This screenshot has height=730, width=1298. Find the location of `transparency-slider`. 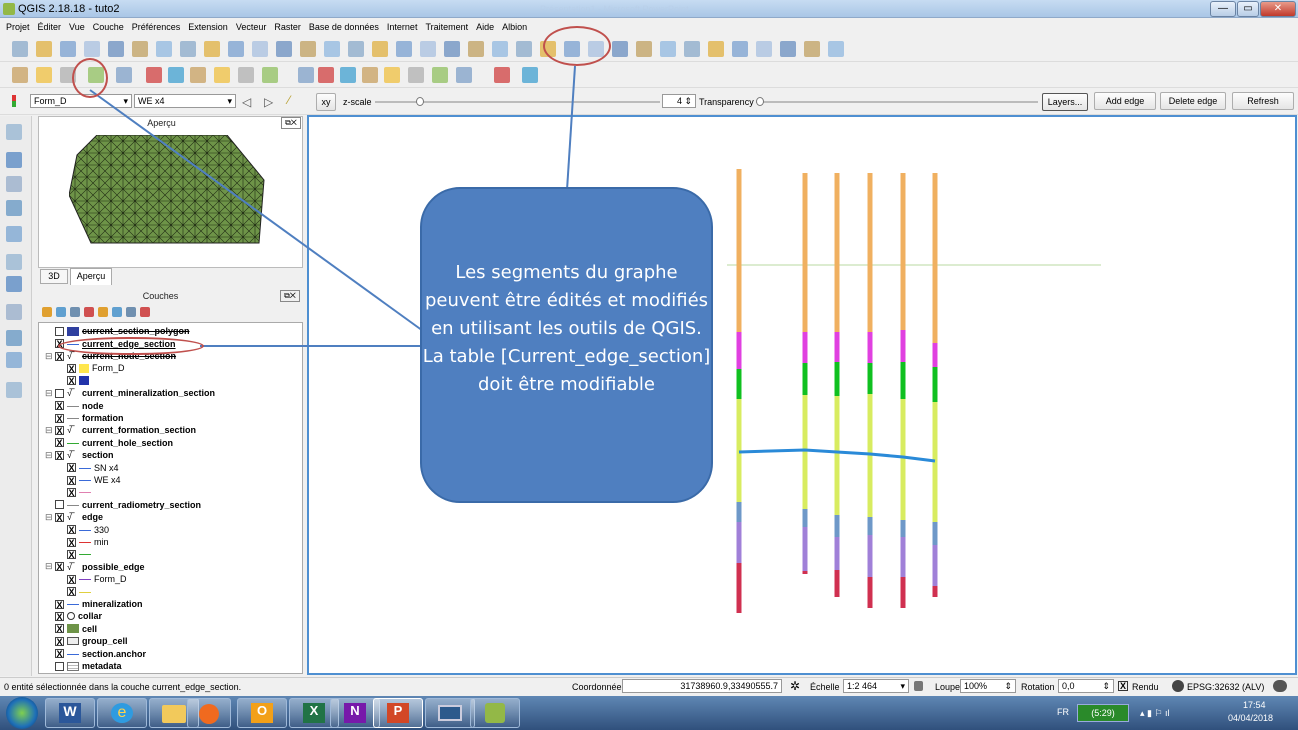

transparency-slider is located at coordinates (897, 101).